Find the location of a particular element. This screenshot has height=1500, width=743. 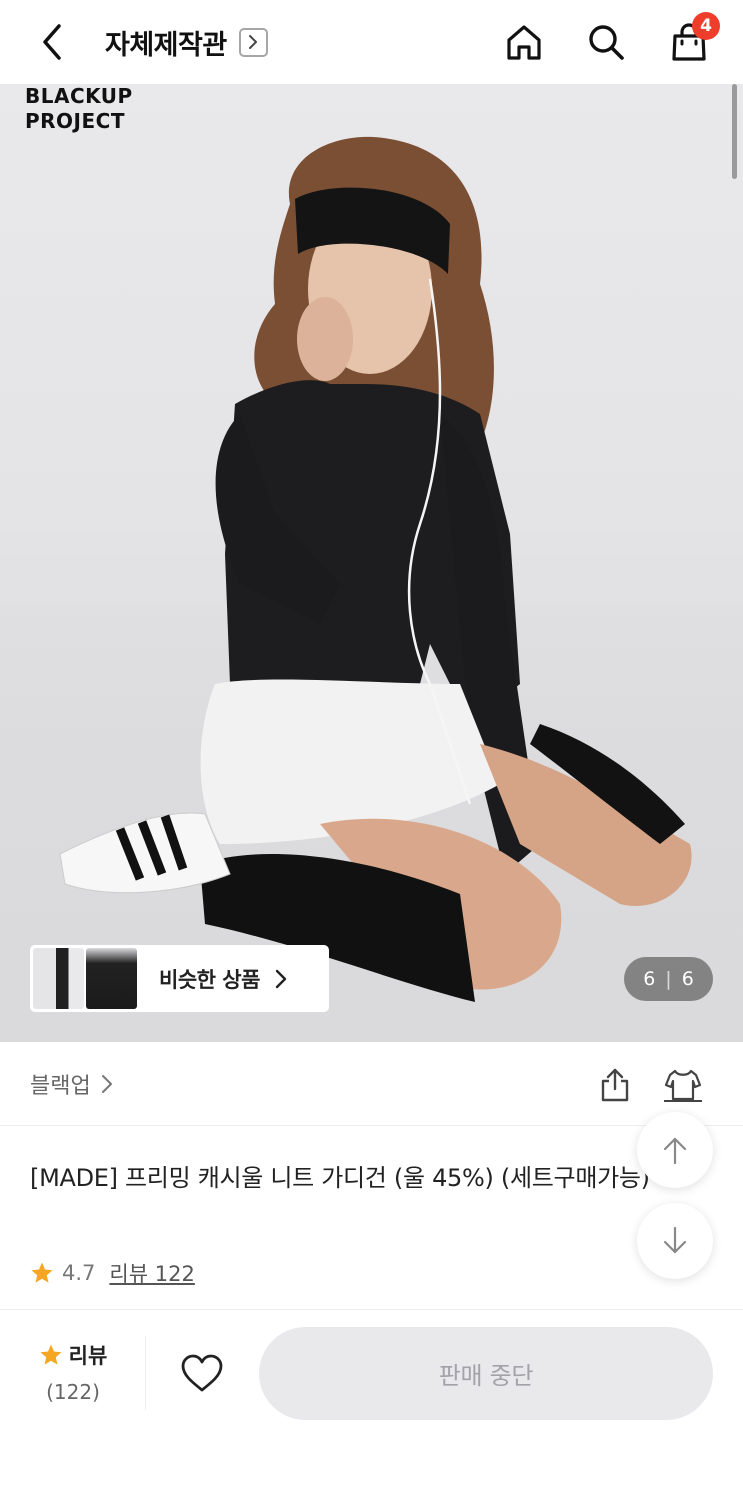

similar-products-button: 비슷한 상품 is located at coordinates (179, 978).